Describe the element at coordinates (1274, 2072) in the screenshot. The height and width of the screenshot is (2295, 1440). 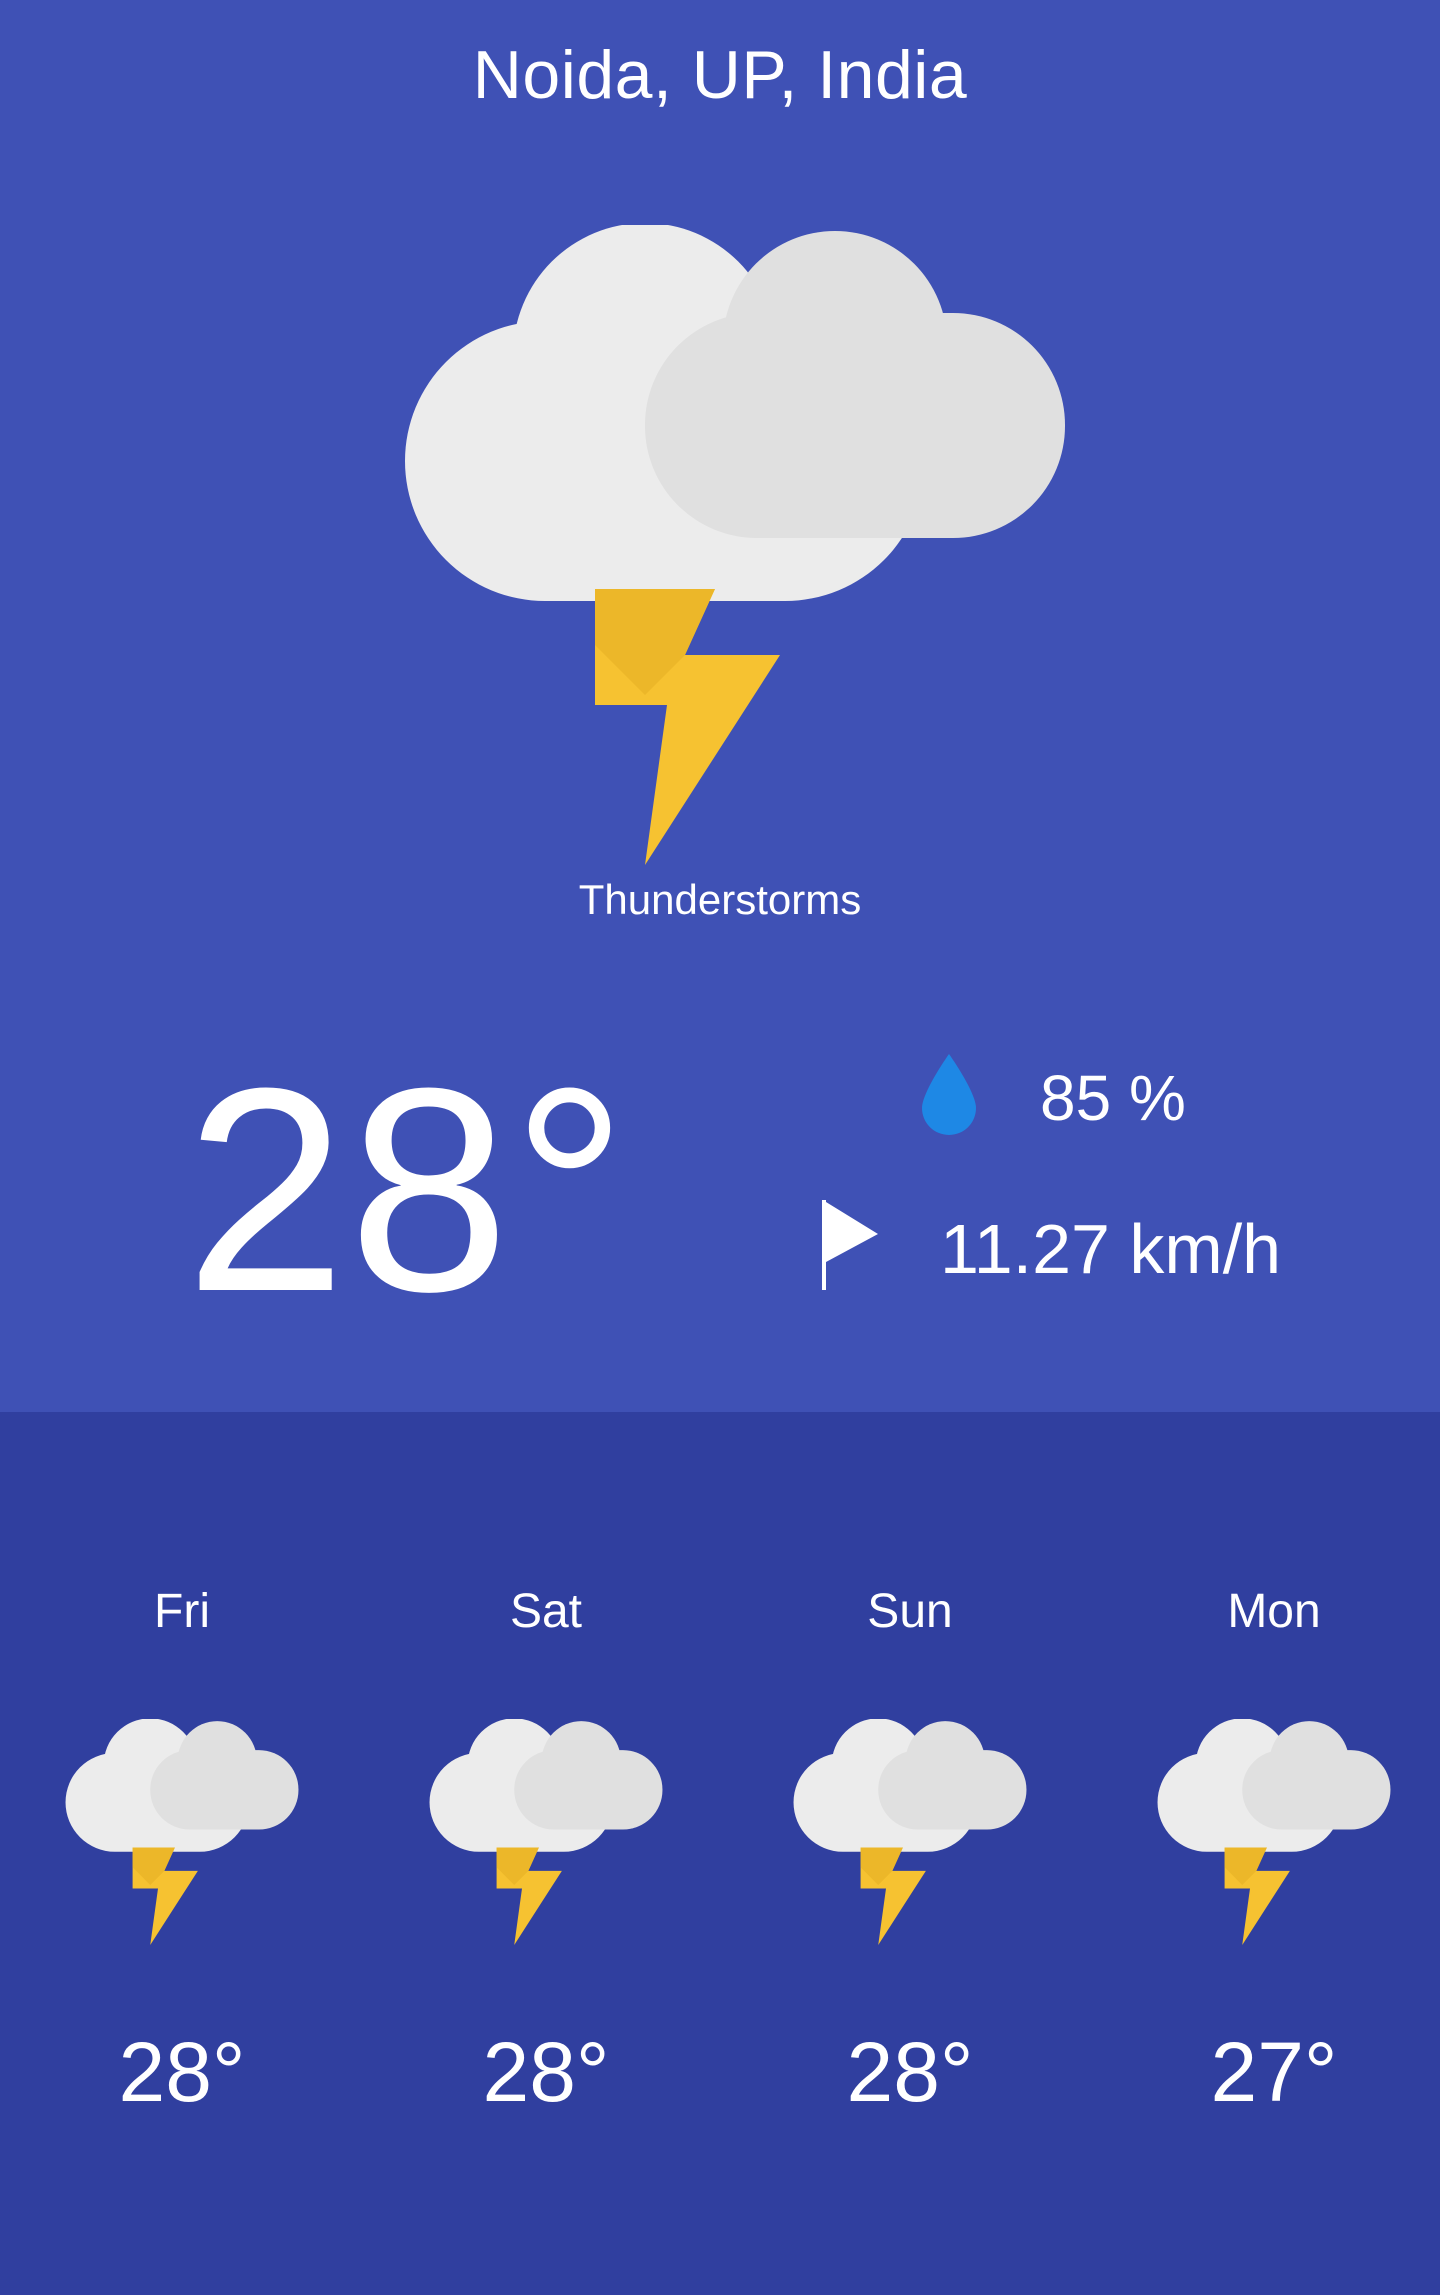
I see `forecast-temperature: 27°` at that location.